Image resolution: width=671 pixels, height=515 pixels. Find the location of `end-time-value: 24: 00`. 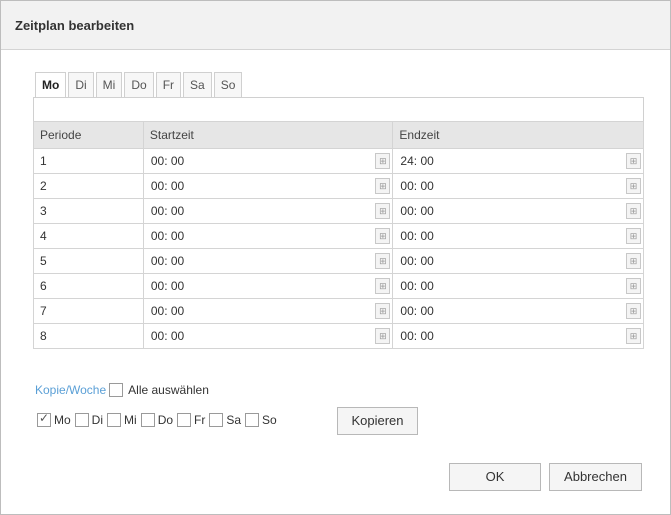

end-time-value: 24: 00 is located at coordinates (417, 161).